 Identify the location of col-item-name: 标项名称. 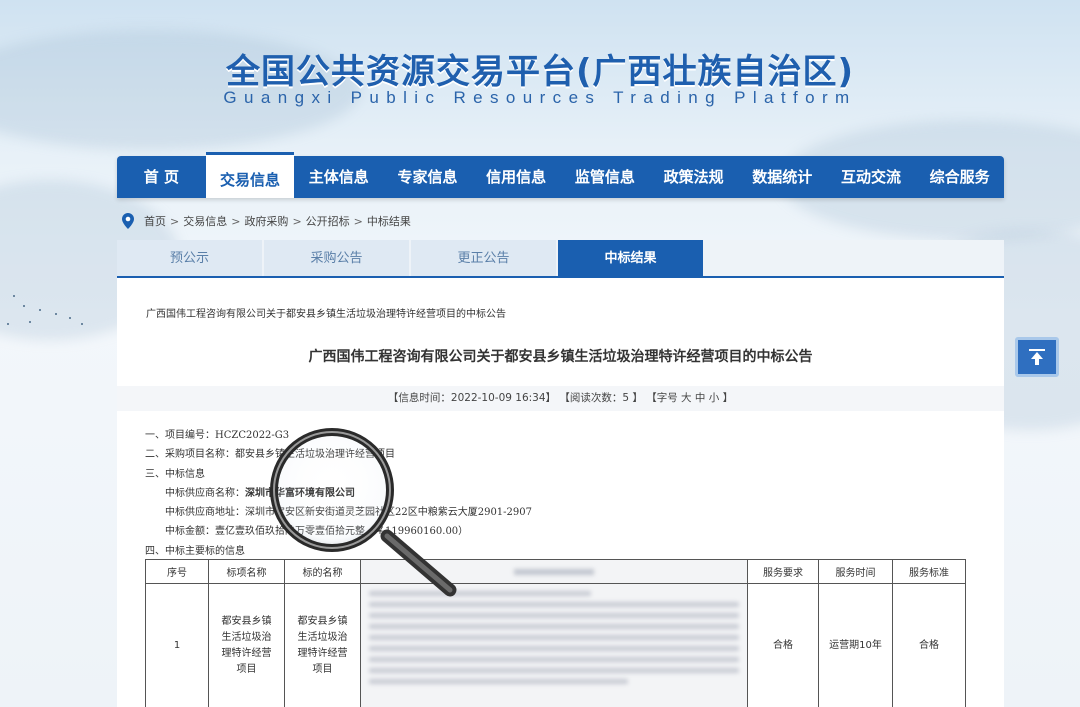
(246, 571).